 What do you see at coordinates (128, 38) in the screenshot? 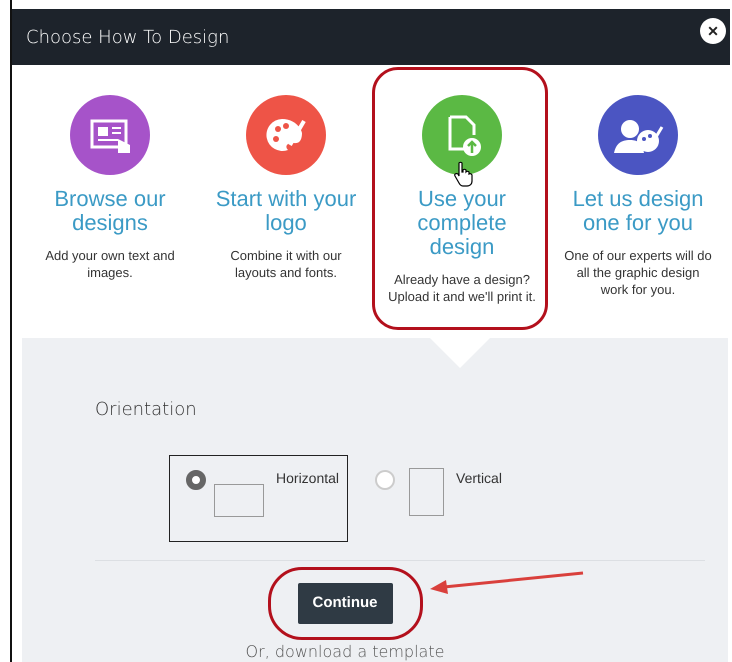
I see `dialog-title: Choose How To Design` at bounding box center [128, 38].